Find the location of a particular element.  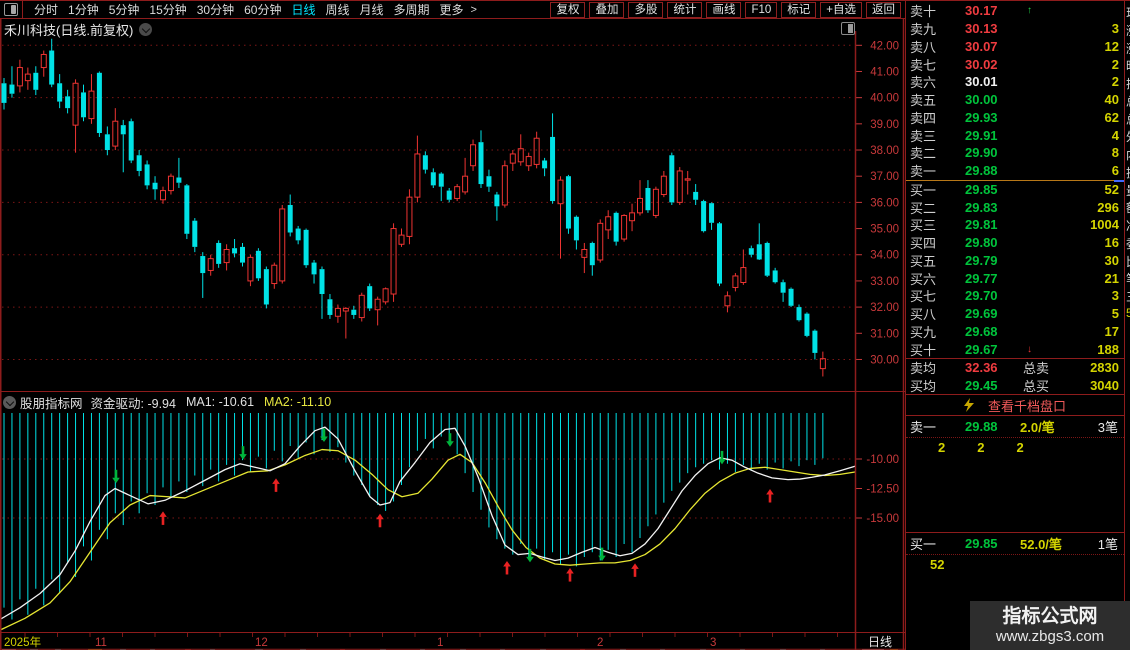

sell-level-row: 卖二 29.90 8 is located at coordinates (1015, 153).